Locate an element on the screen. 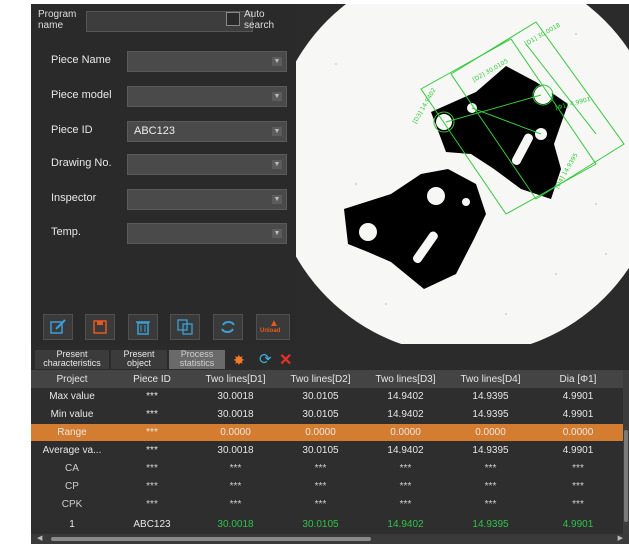 This screenshot has height=544, width=629. refresh-icon: ⟳ is located at coordinates (265, 359).